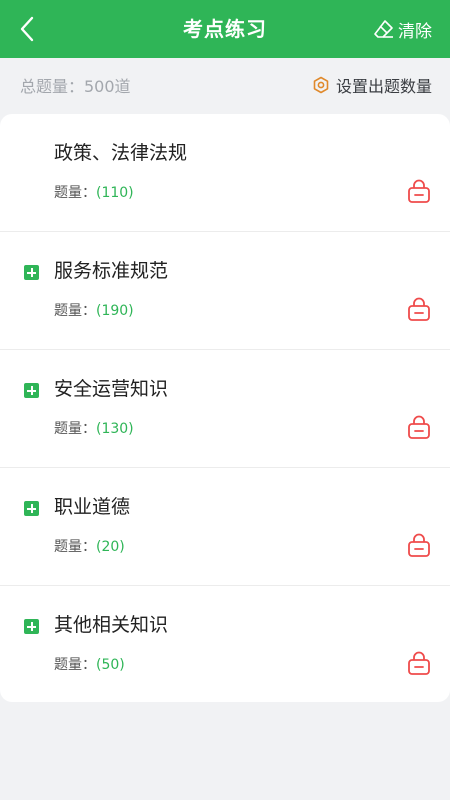 This screenshot has width=450, height=800. Describe the element at coordinates (225, 291) in the screenshot. I see `list-item: 服务标准规范 题量：(190)` at that location.